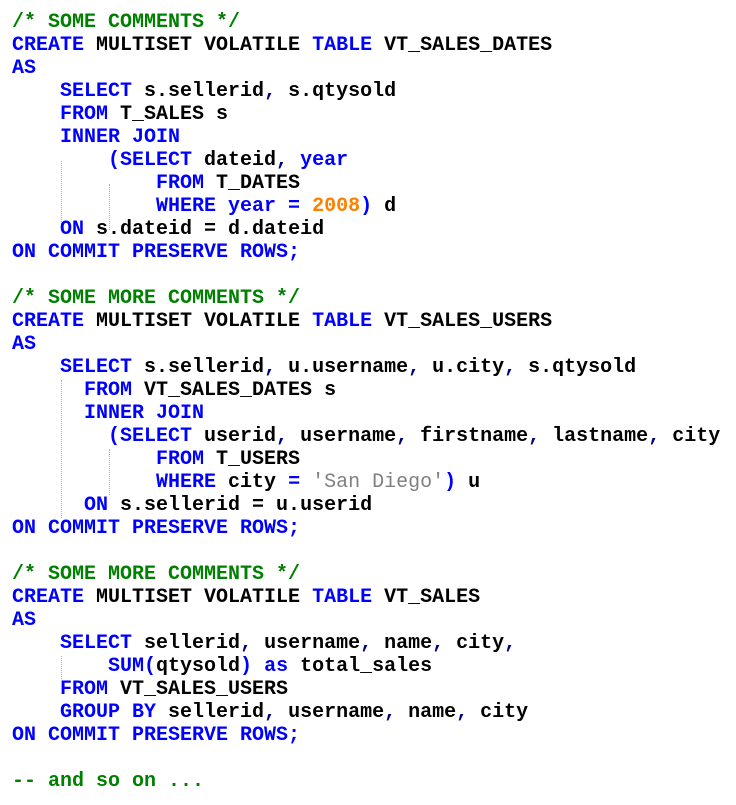 The height and width of the screenshot is (805, 736). What do you see at coordinates (156, 735) in the screenshot?
I see `sql-keyword: ON COMMIT PRESERVE ROWS;` at bounding box center [156, 735].